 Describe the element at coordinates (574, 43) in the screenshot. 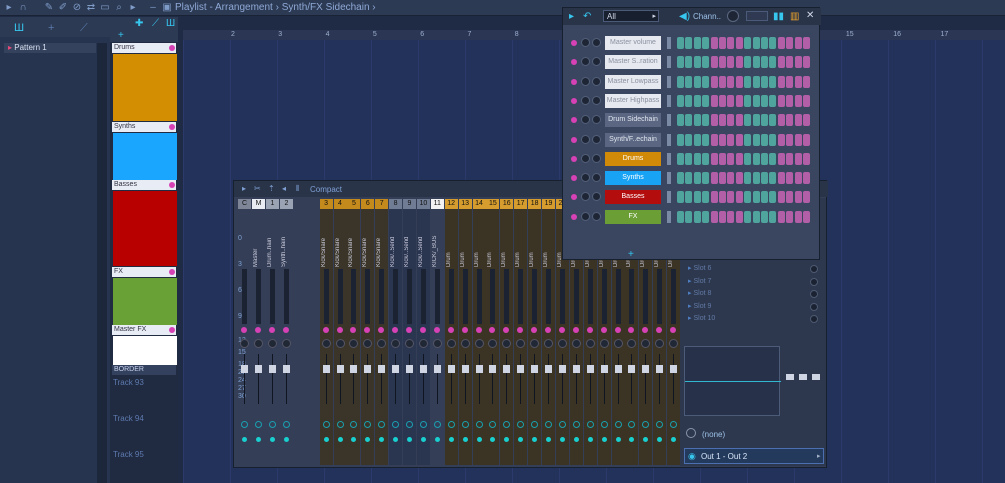

I see `channel-led` at that location.